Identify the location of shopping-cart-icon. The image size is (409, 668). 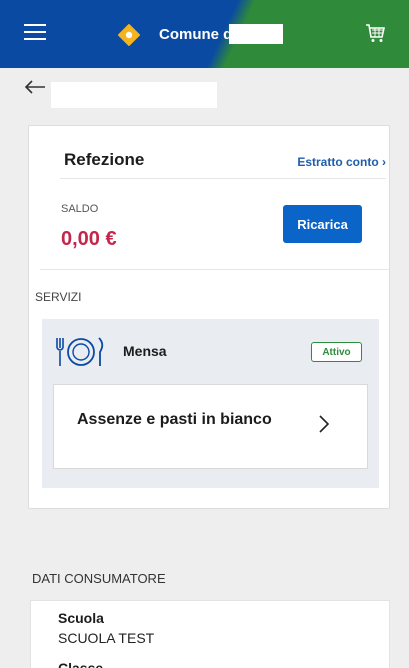
(375, 33).